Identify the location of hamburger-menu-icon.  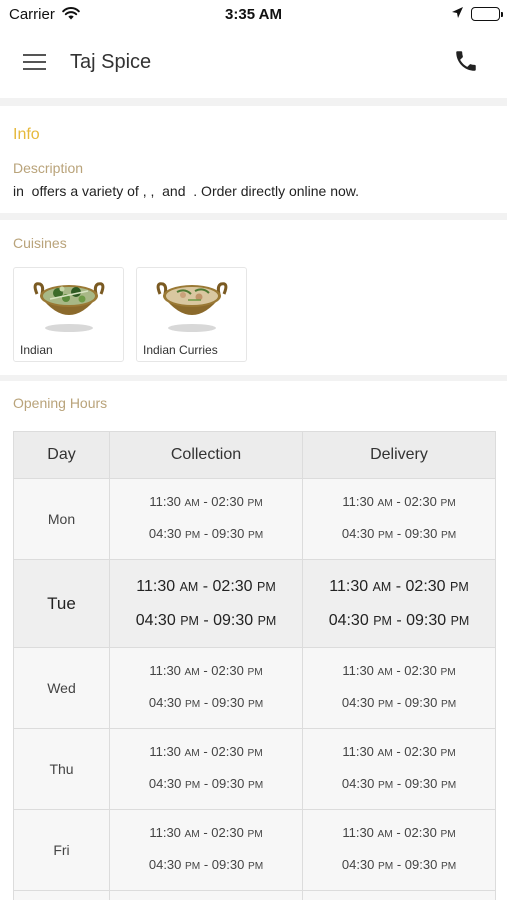
(35, 63).